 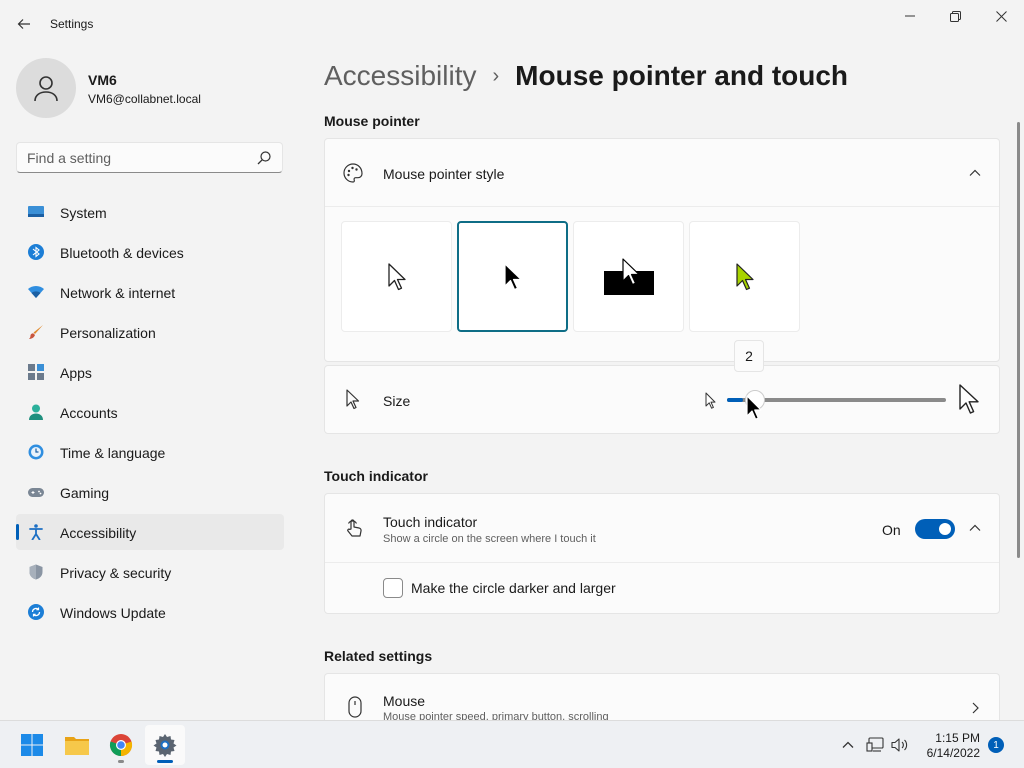 What do you see at coordinates (710, 400) in the screenshot?
I see `small-pointer-icon` at bounding box center [710, 400].